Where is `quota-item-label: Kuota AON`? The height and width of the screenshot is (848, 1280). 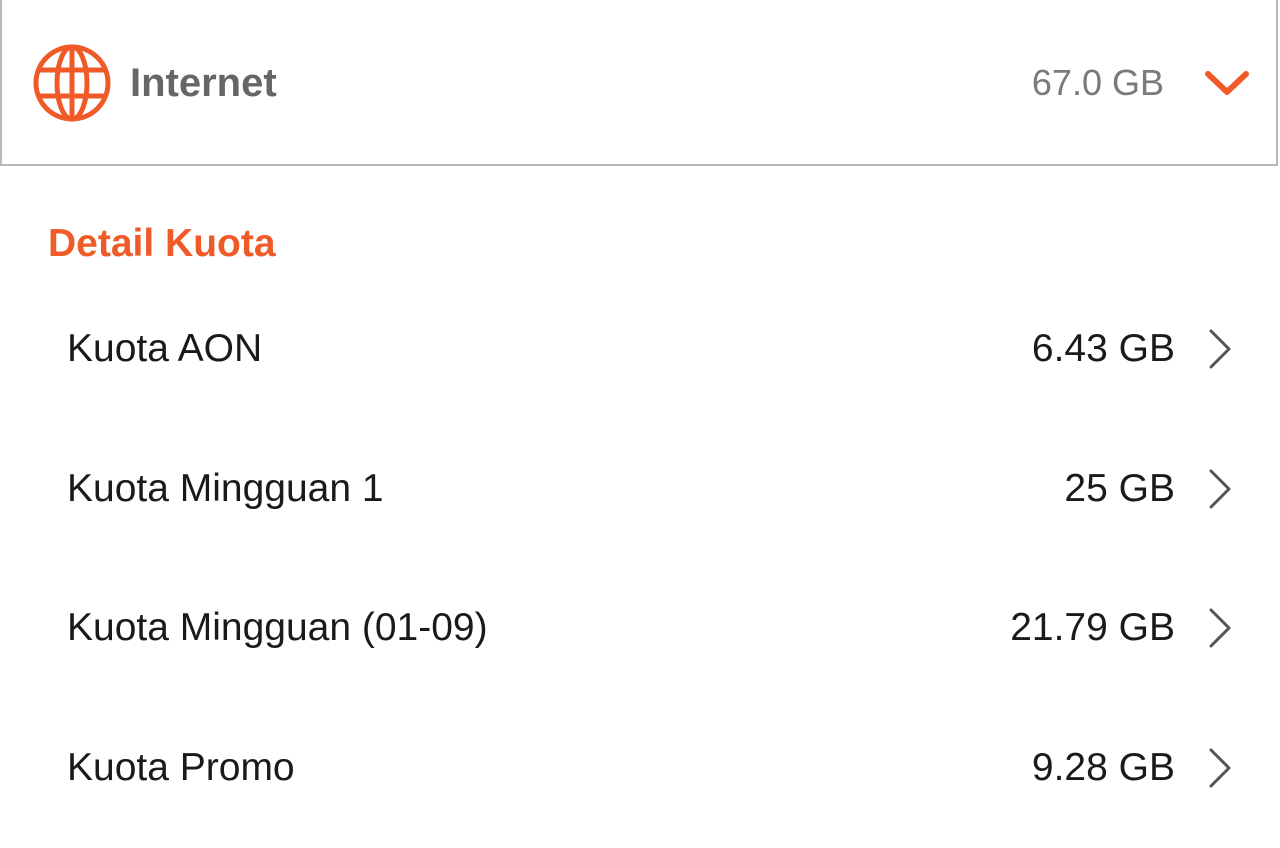 quota-item-label: Kuota AON is located at coordinates (165, 348).